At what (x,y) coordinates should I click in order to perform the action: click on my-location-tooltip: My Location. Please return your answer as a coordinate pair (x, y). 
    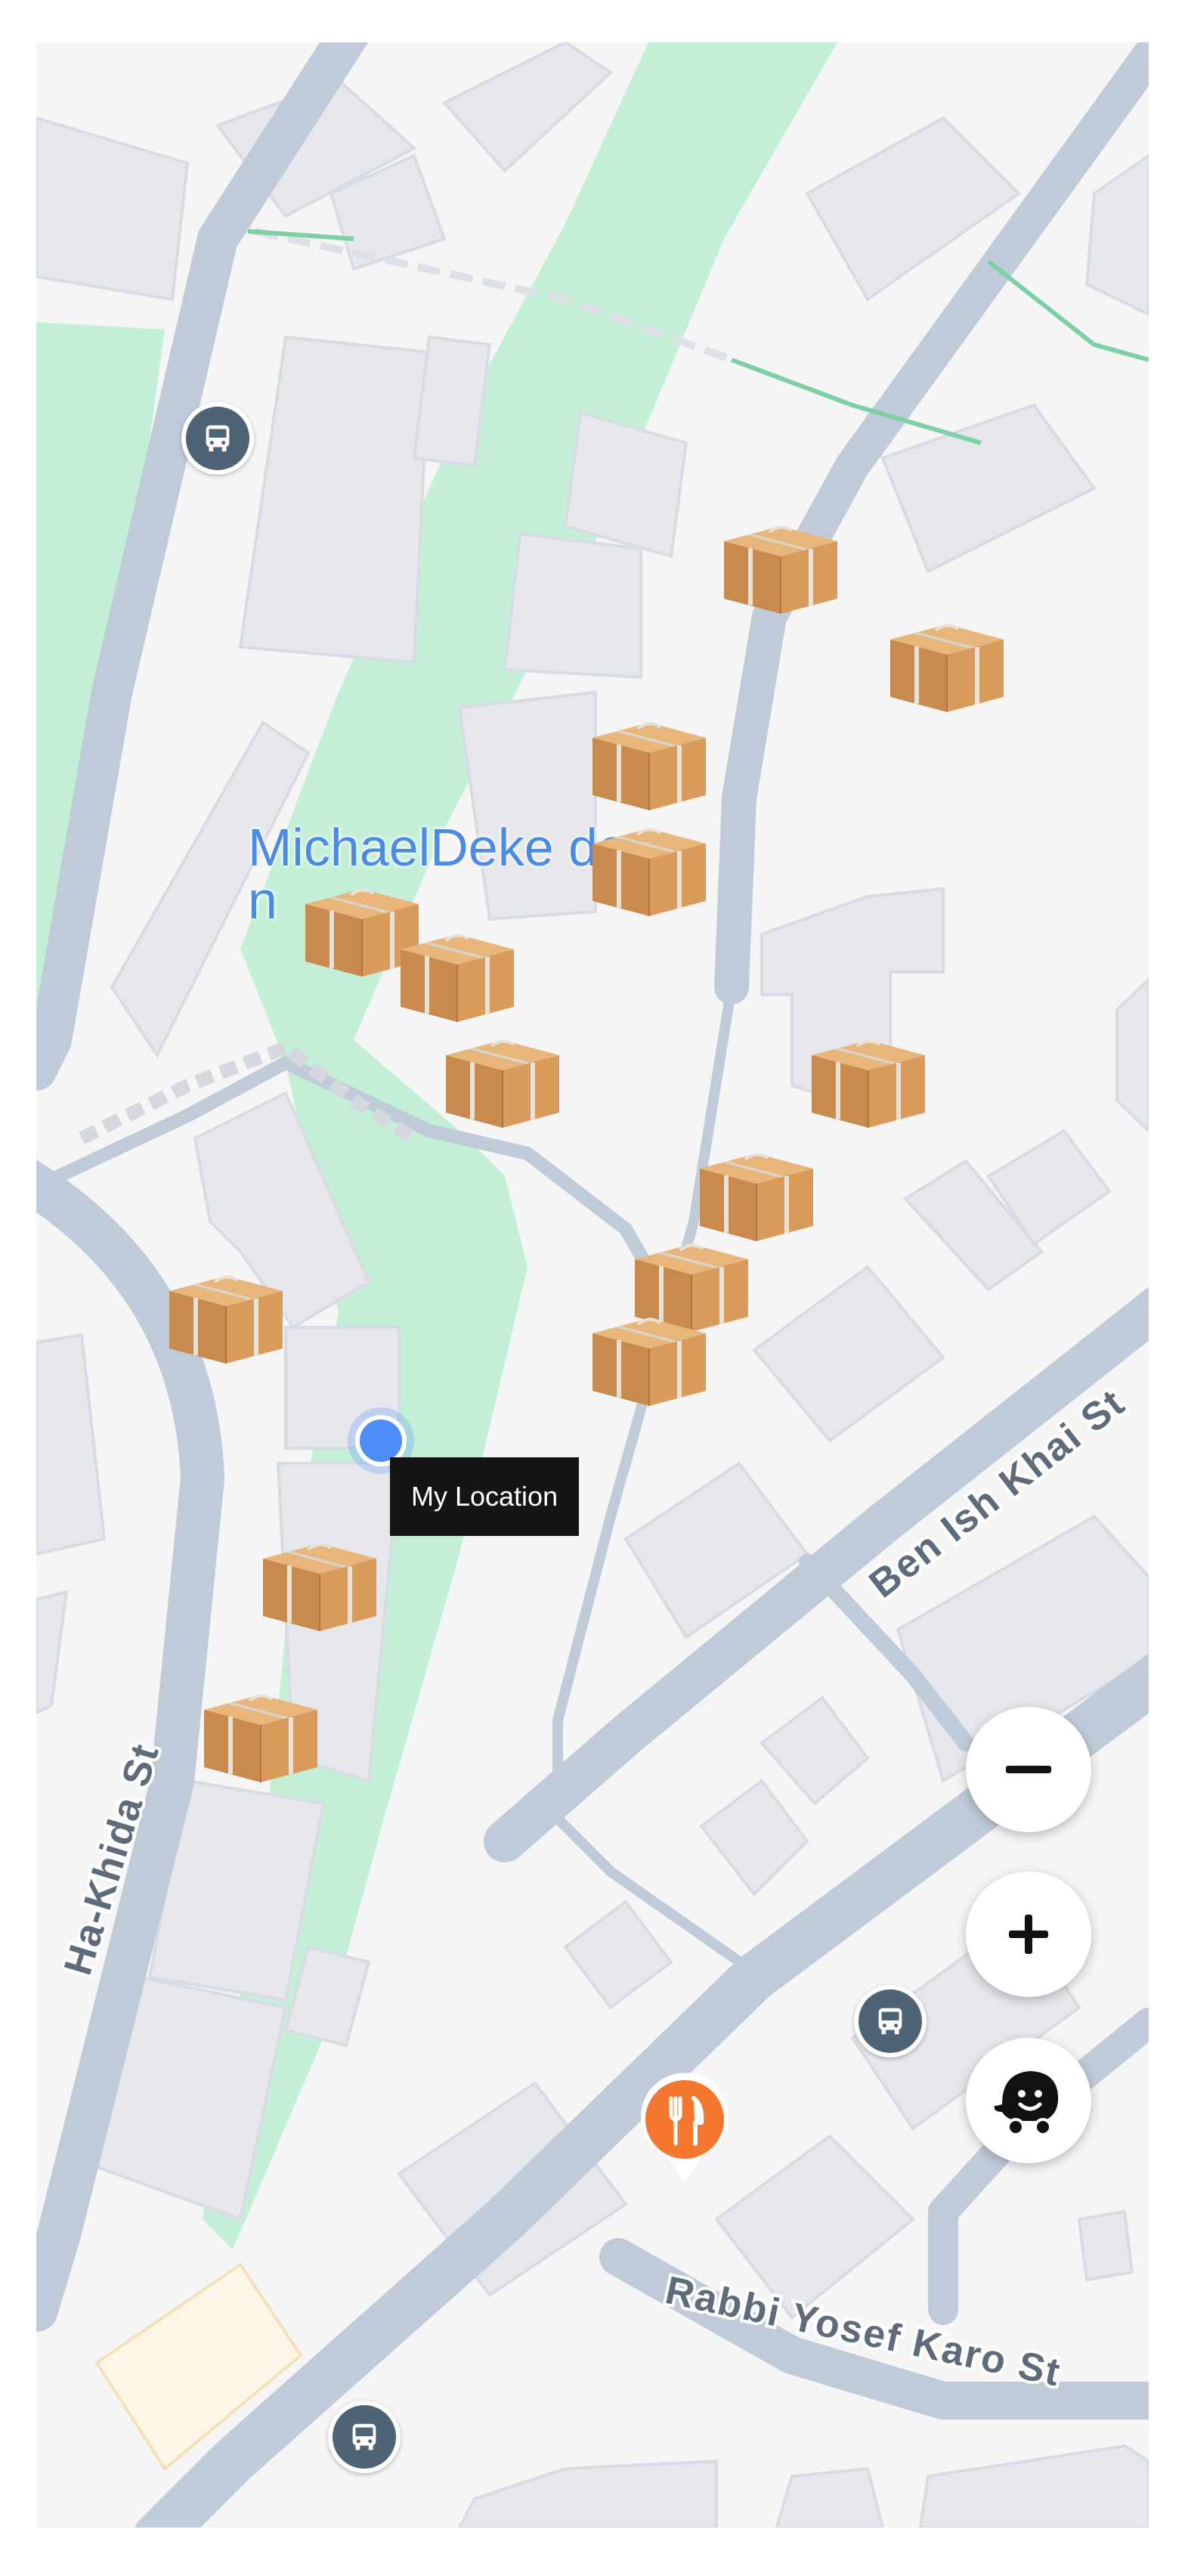
    Looking at the image, I should click on (485, 1496).